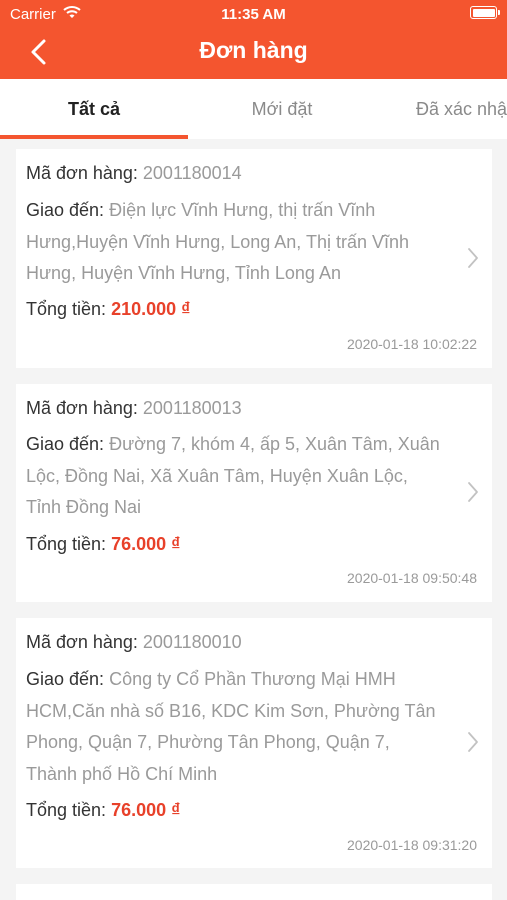 This screenshot has height=900, width=507. Describe the element at coordinates (412, 344) in the screenshot. I see `order-datetime: 2020-01-18 10:02:22` at that location.